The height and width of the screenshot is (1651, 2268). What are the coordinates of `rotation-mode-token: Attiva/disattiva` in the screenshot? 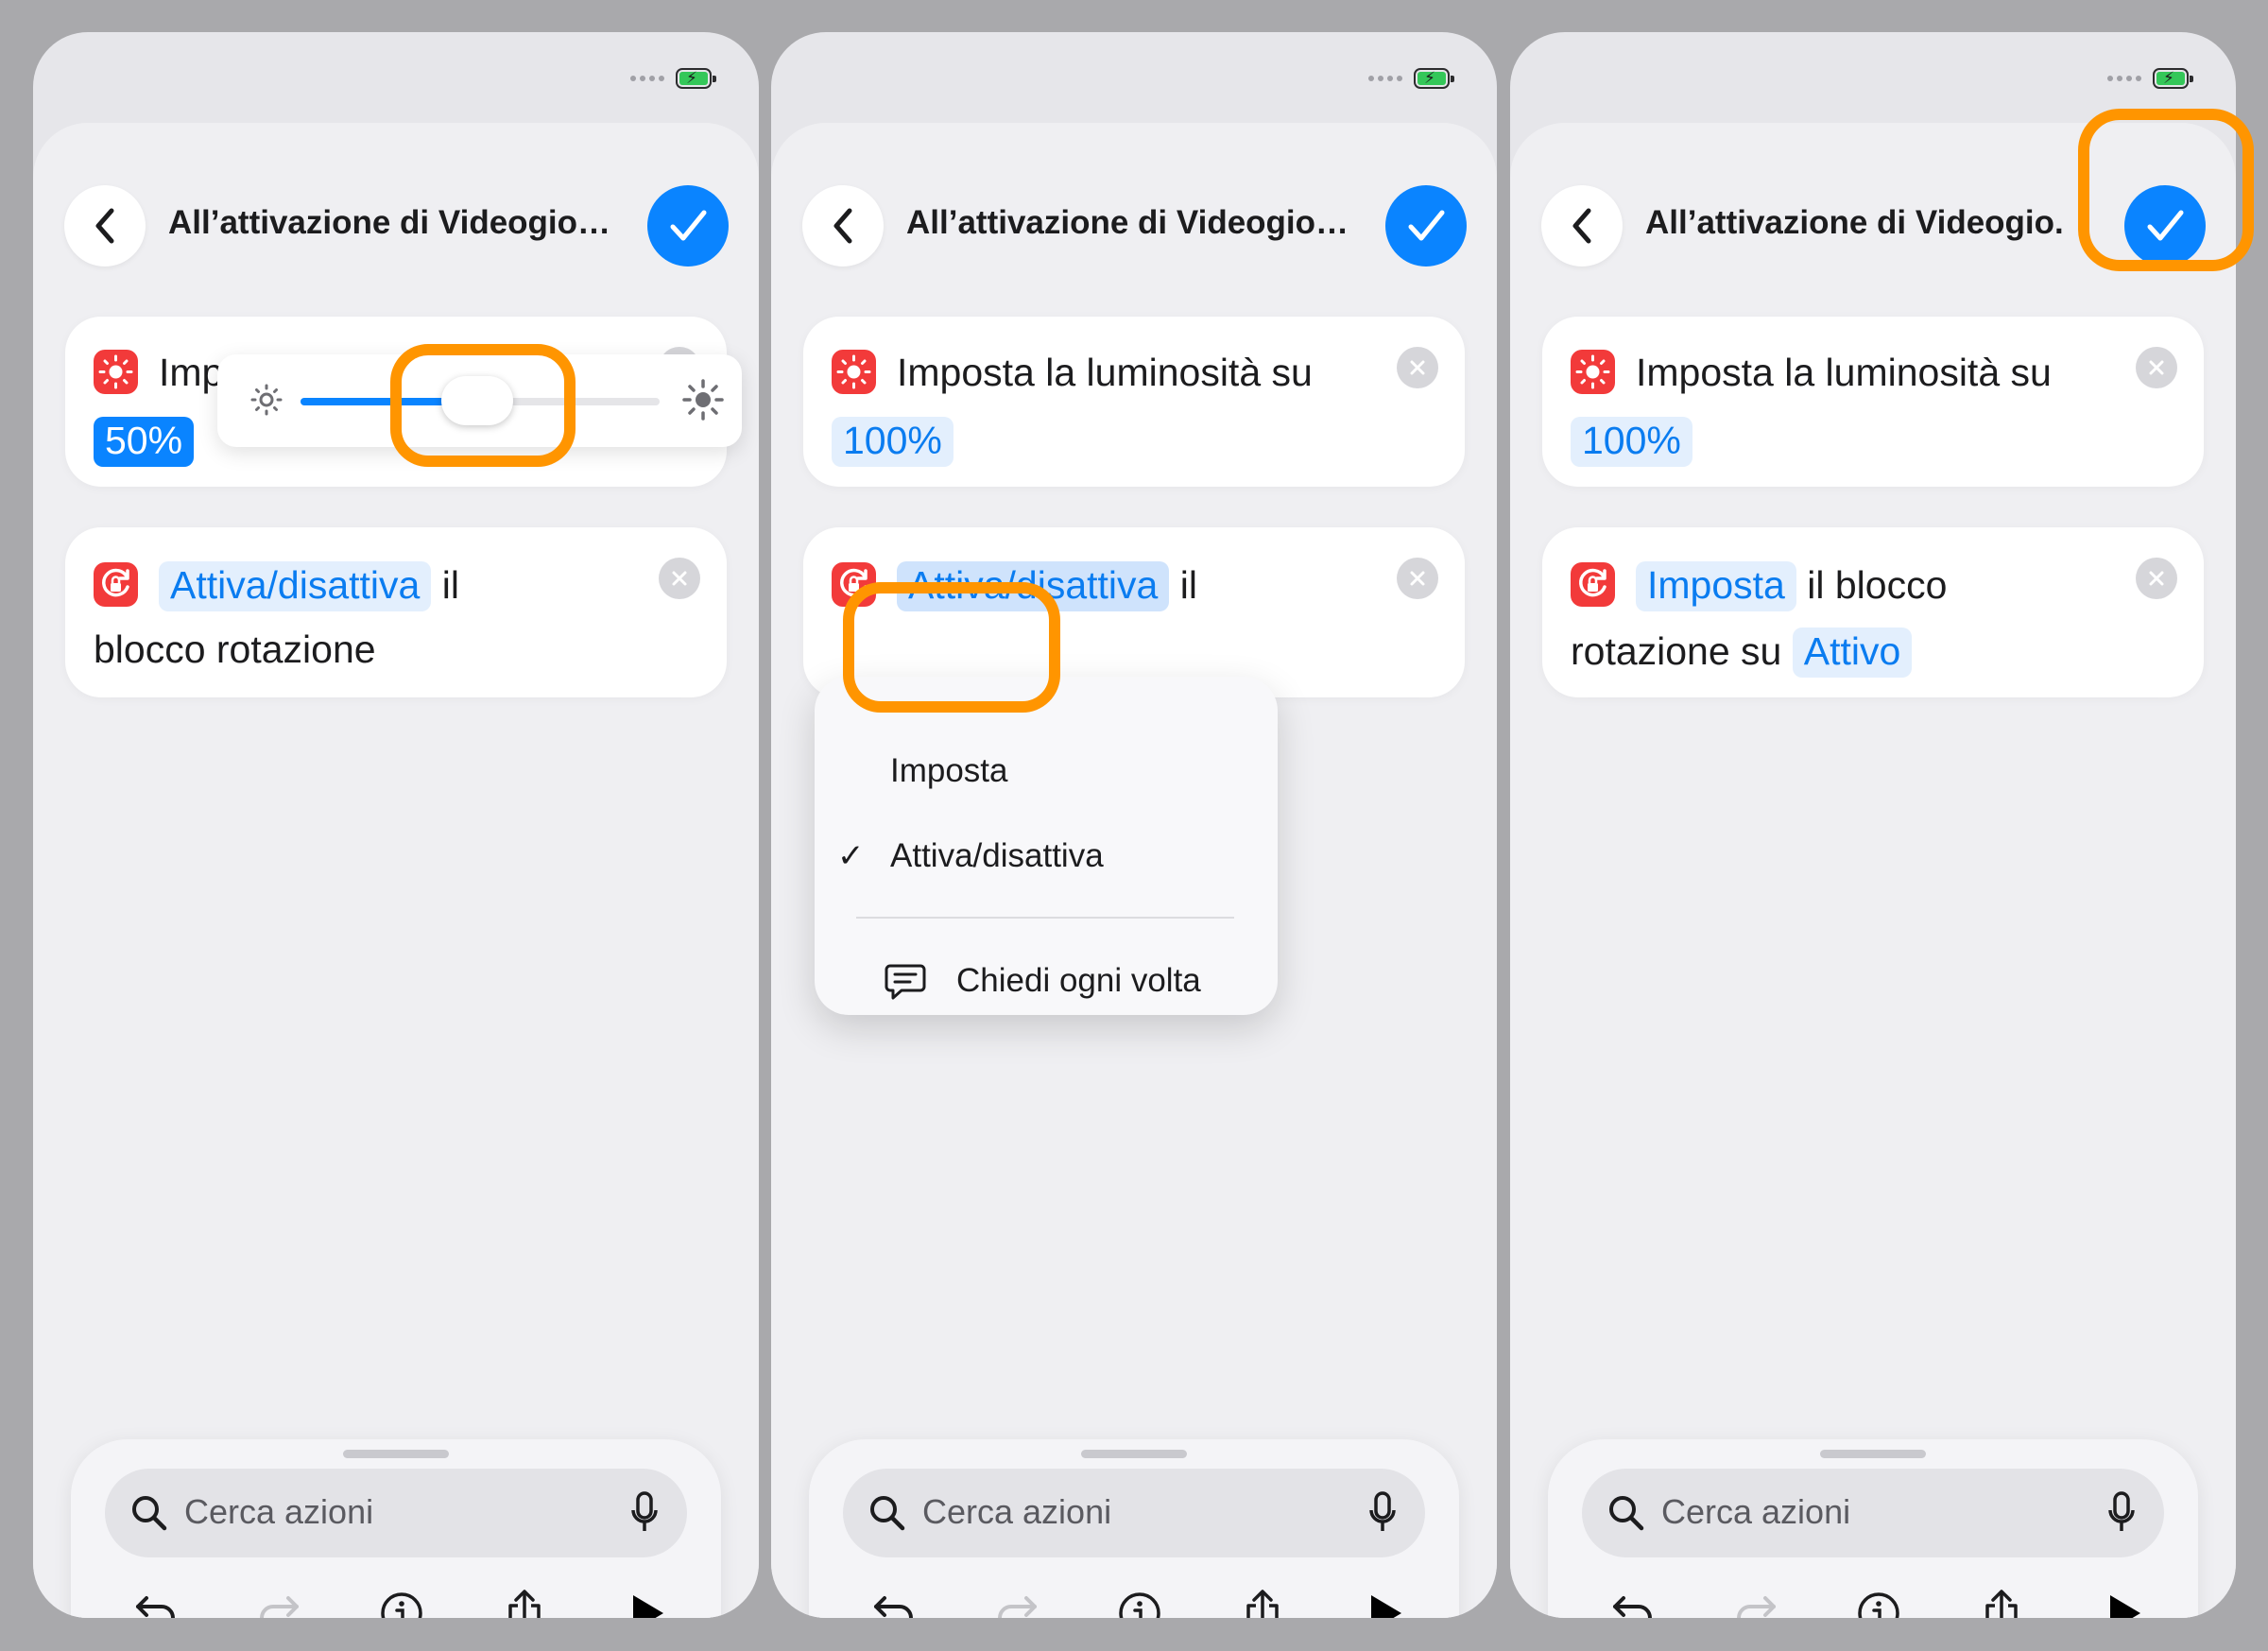 It's located at (295, 586).